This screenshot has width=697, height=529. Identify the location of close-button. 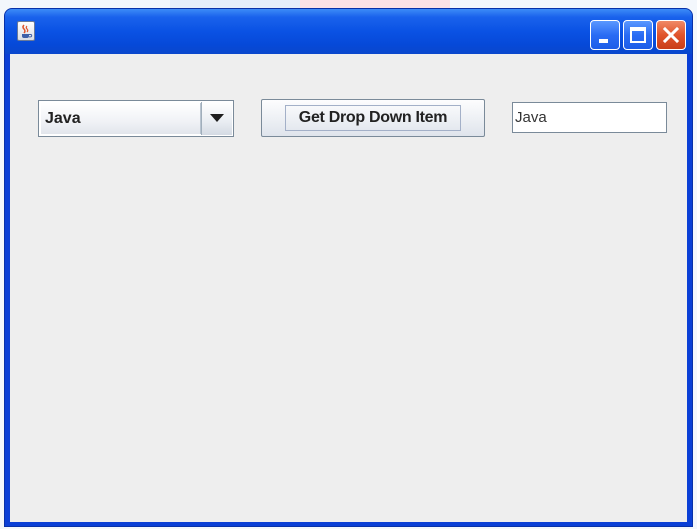
(671, 35).